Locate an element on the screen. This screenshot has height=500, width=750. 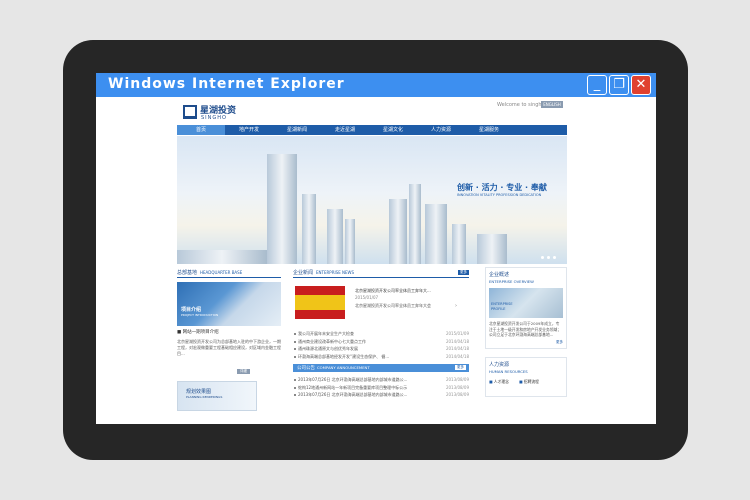
logo-mark-icon is located at coordinates (190, 112).